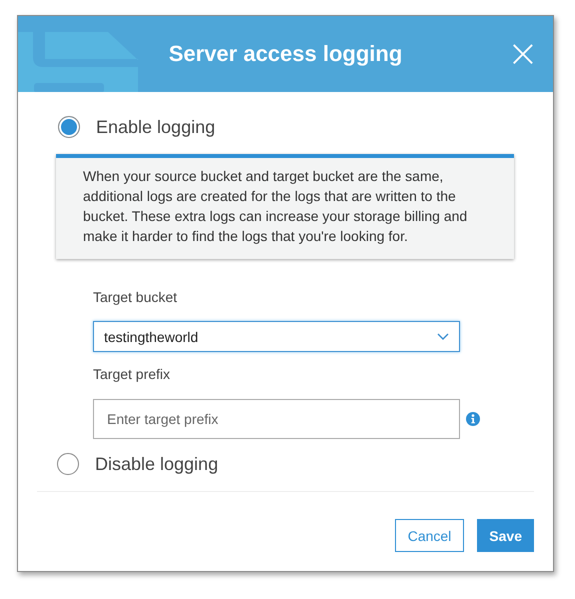 The image size is (575, 599). What do you see at coordinates (429, 535) in the screenshot?
I see `cancel-button: Cancel` at bounding box center [429, 535].